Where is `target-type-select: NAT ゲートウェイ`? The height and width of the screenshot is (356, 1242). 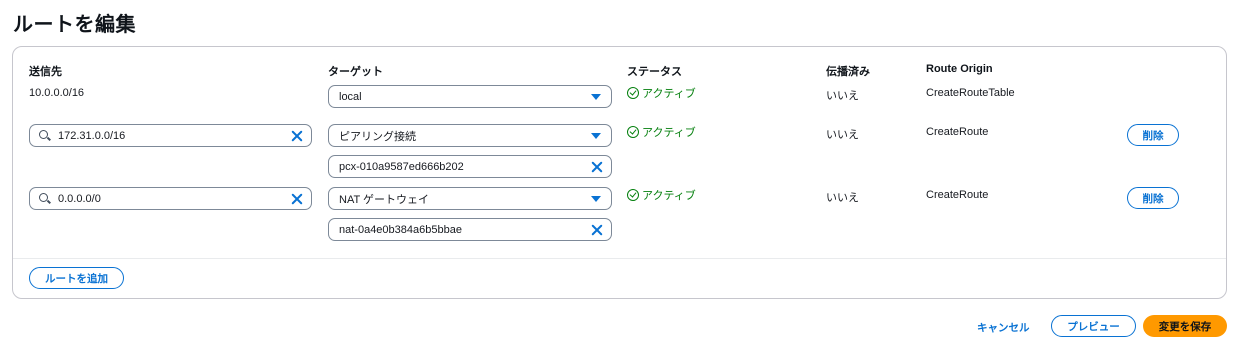 target-type-select: NAT ゲートウェイ is located at coordinates (470, 198).